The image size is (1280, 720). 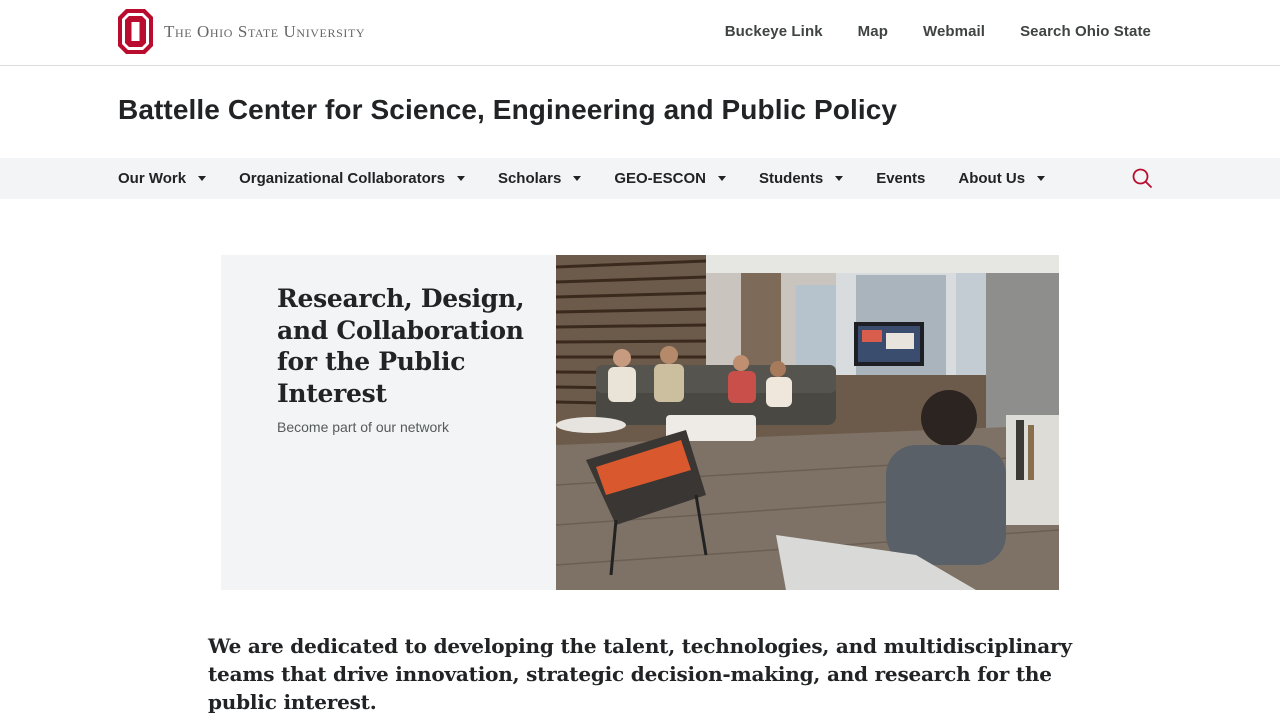 I want to click on nav-item-geo-escon: GEO-ESCON, so click(x=670, y=178).